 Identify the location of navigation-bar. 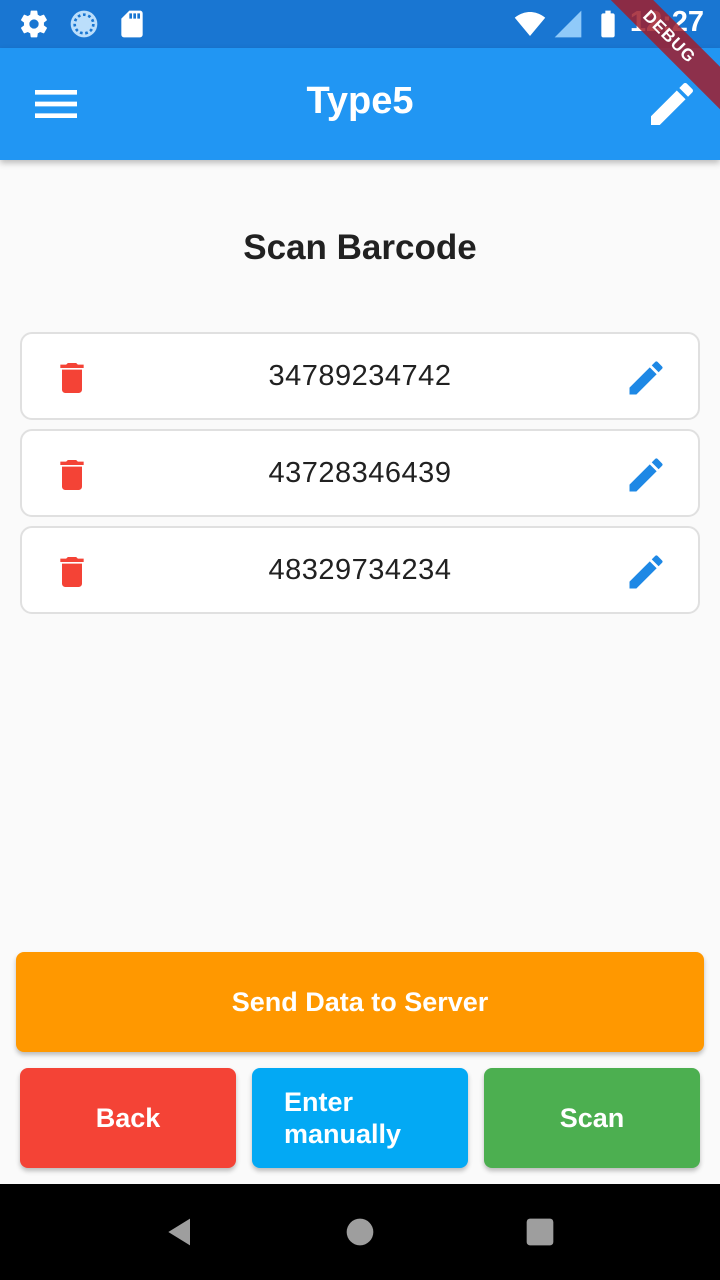
(360, 1232).